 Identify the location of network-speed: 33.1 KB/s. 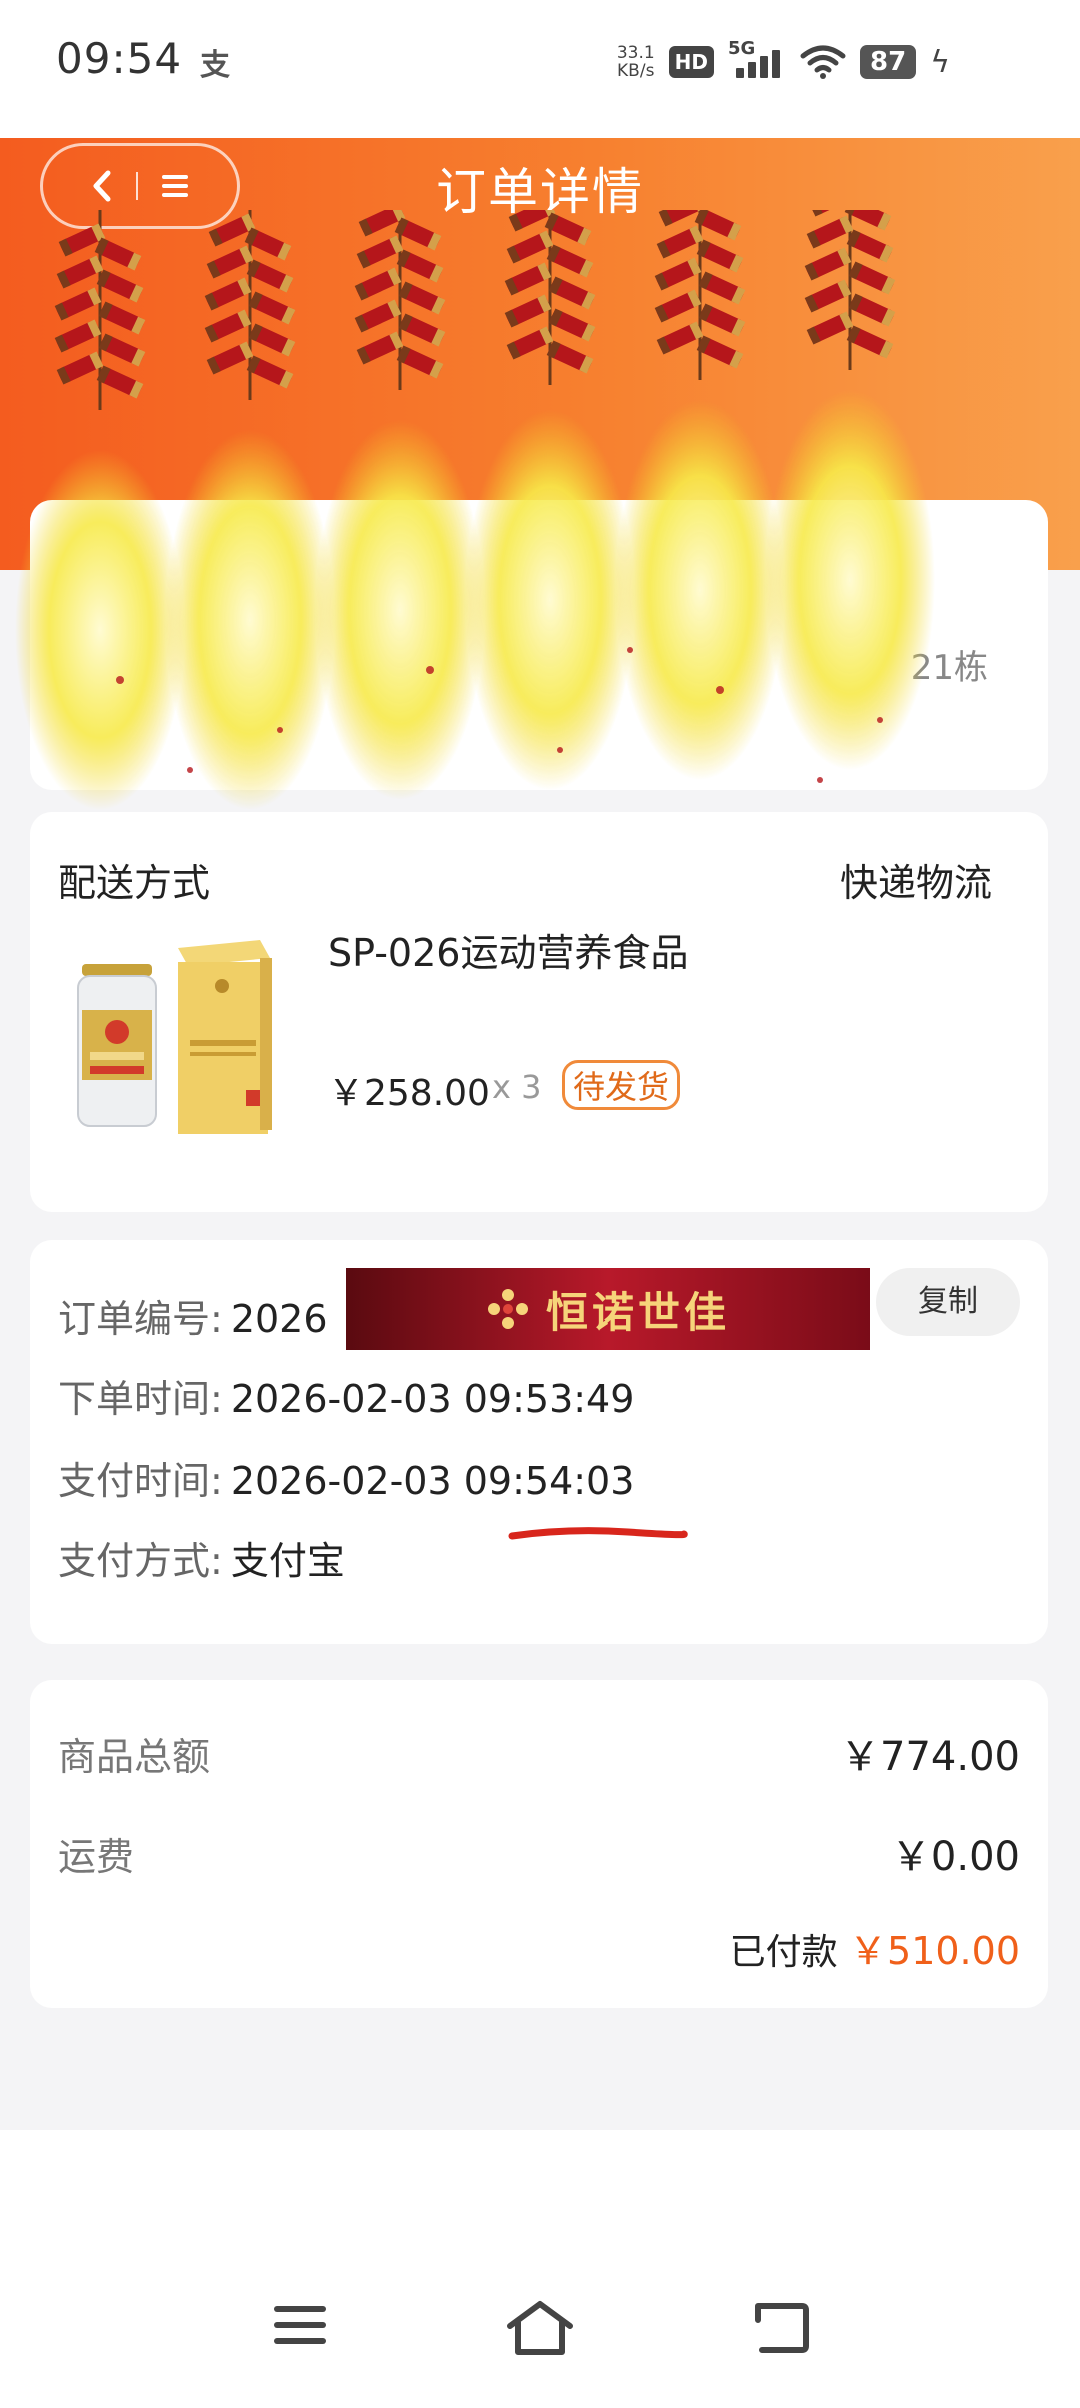
(636, 62).